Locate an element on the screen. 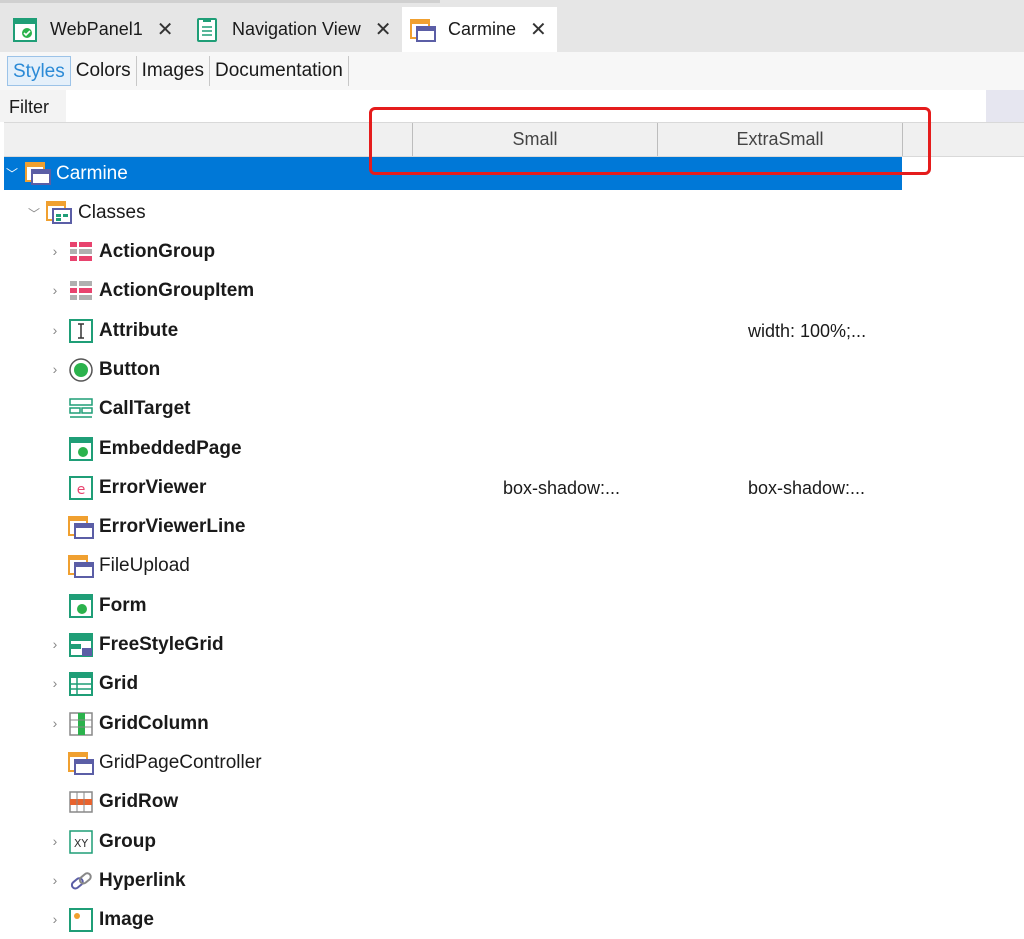 The height and width of the screenshot is (939, 1024). tree-row-class: › Button is located at coordinates (453, 370).